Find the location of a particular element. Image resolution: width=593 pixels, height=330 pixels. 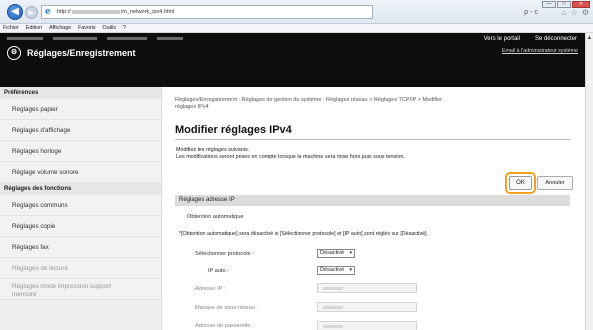

section-header-ip: Réglages adresse IP is located at coordinates (372, 200).